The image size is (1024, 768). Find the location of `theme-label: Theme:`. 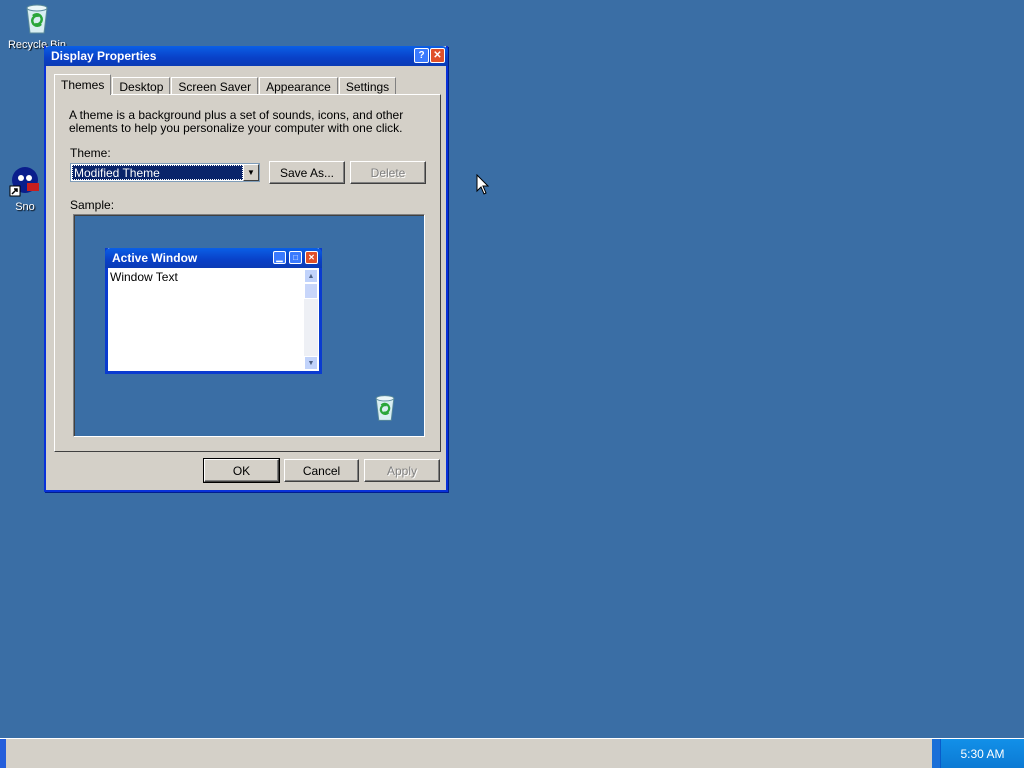

theme-label: Theme: is located at coordinates (90, 153).